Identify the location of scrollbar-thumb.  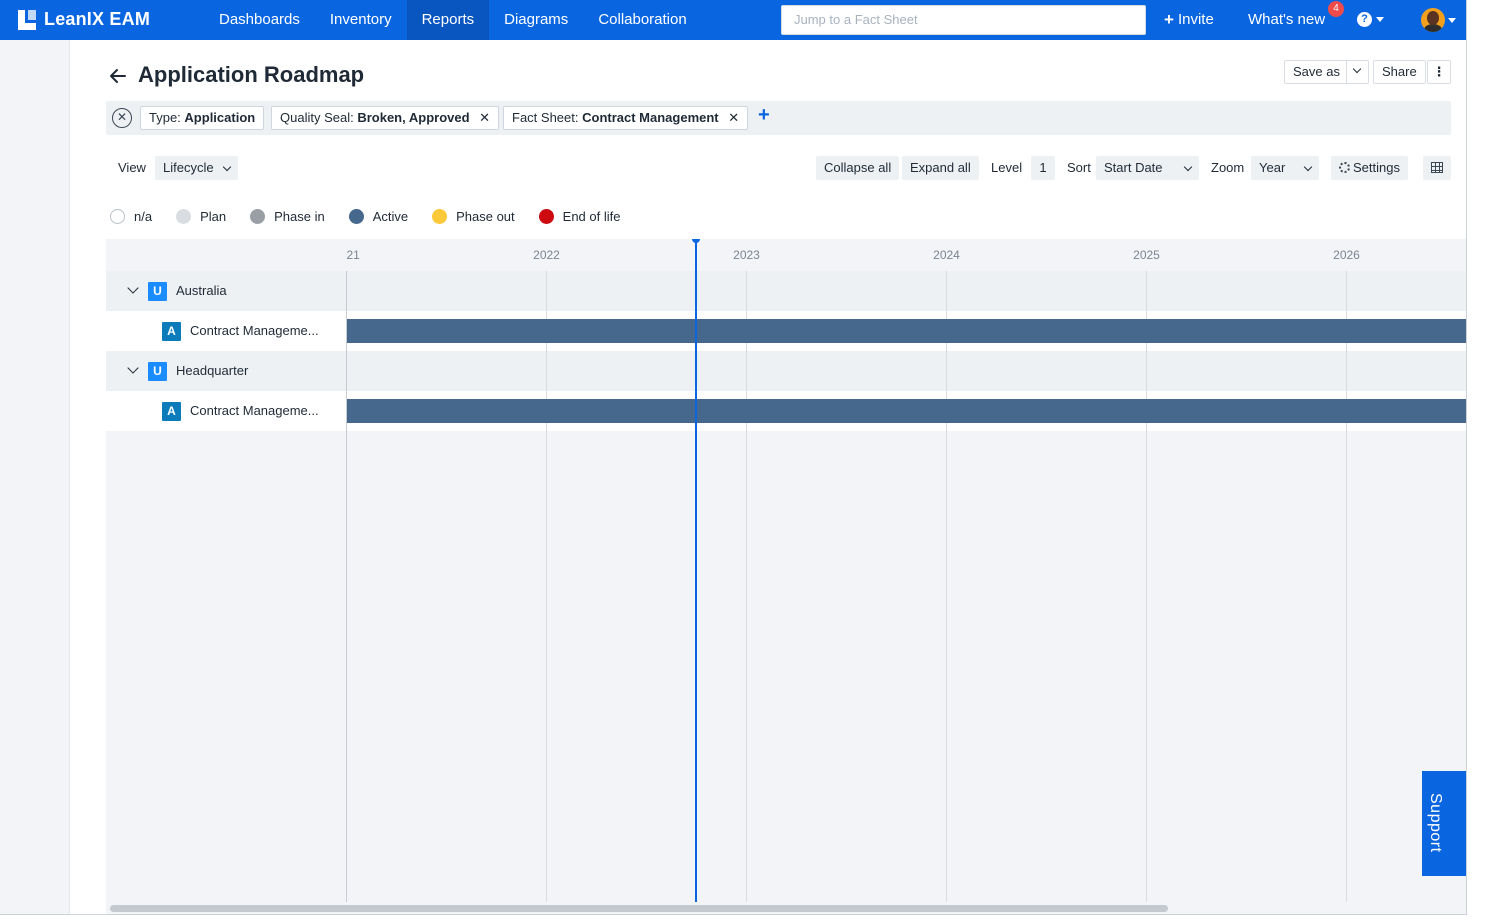
(639, 908).